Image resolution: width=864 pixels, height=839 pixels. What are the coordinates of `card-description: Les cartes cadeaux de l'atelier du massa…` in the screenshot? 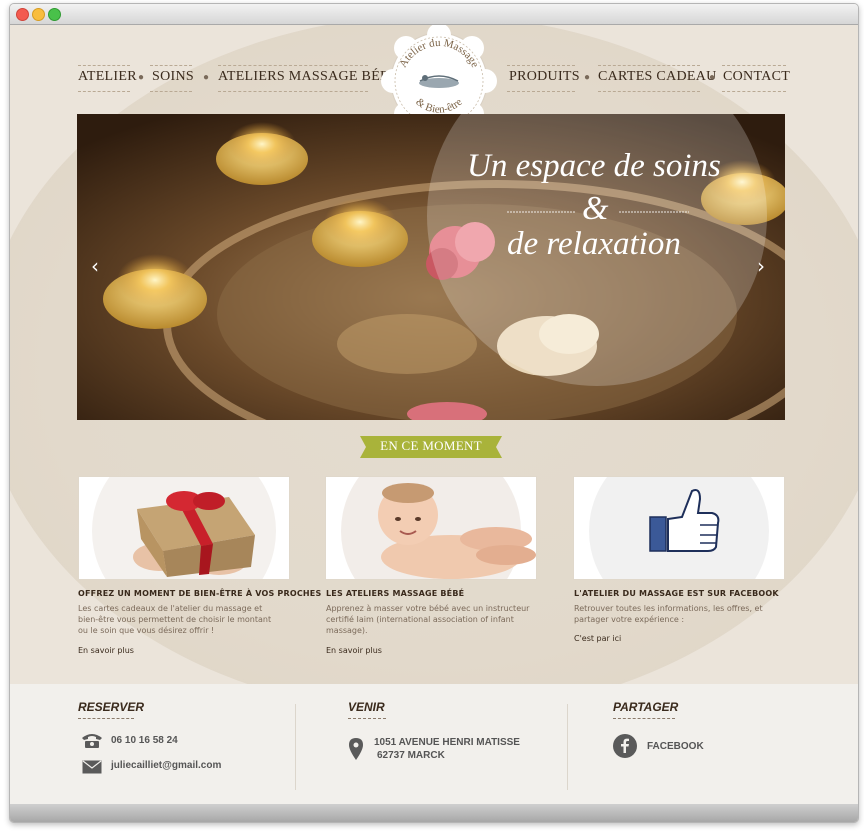 It's located at (175, 619).